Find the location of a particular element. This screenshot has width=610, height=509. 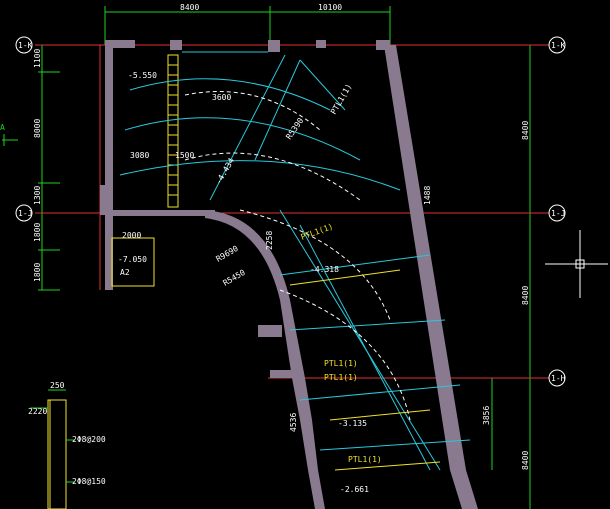

dim-label: 3600 is located at coordinates (221, 97).